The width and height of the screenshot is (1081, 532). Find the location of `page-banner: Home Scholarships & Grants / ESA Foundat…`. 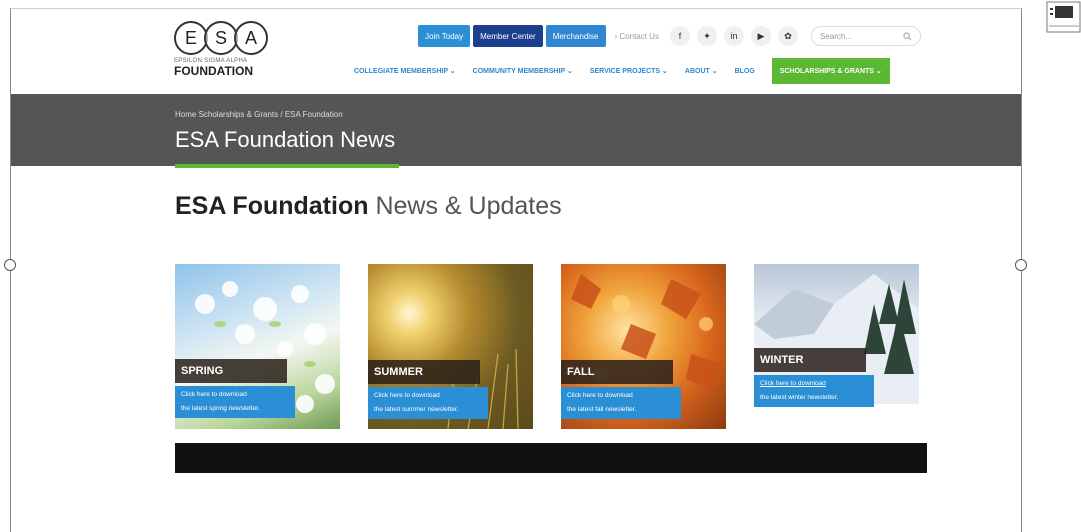

page-banner: Home Scholarships & Grants / ESA Foundat… is located at coordinates (516, 130).